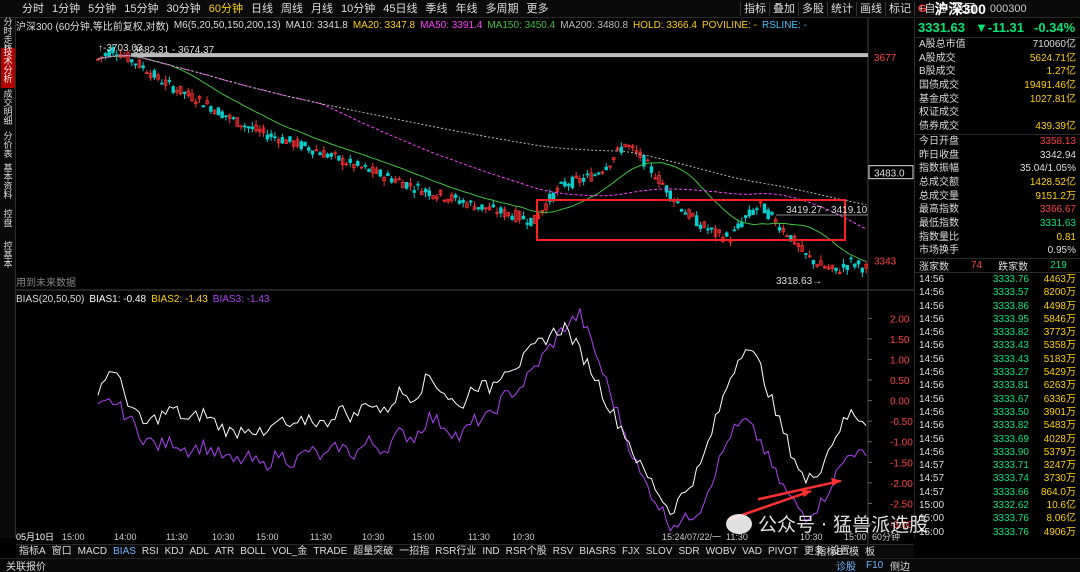 Image resolution: width=1080 pixels, height=572 pixels. What do you see at coordinates (754, 9) in the screenshot?
I see `toolbar-button: 指标` at bounding box center [754, 9].